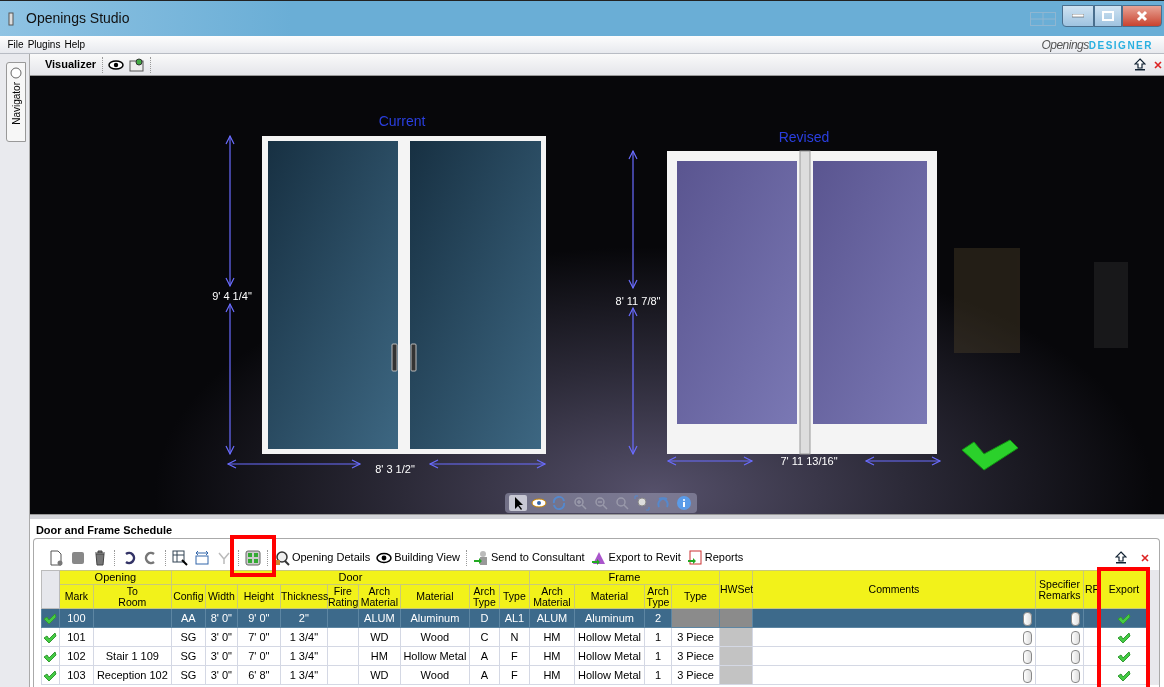 This screenshot has width=1164, height=687. I want to click on menu-item: Help, so click(74, 44).